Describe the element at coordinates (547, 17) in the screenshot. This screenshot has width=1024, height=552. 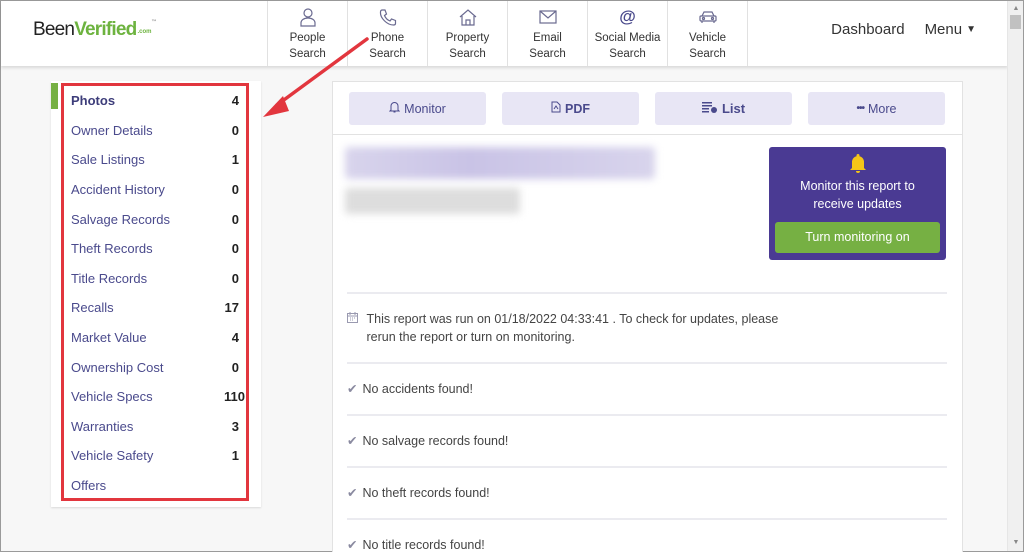
I see `envelope-icon` at that location.